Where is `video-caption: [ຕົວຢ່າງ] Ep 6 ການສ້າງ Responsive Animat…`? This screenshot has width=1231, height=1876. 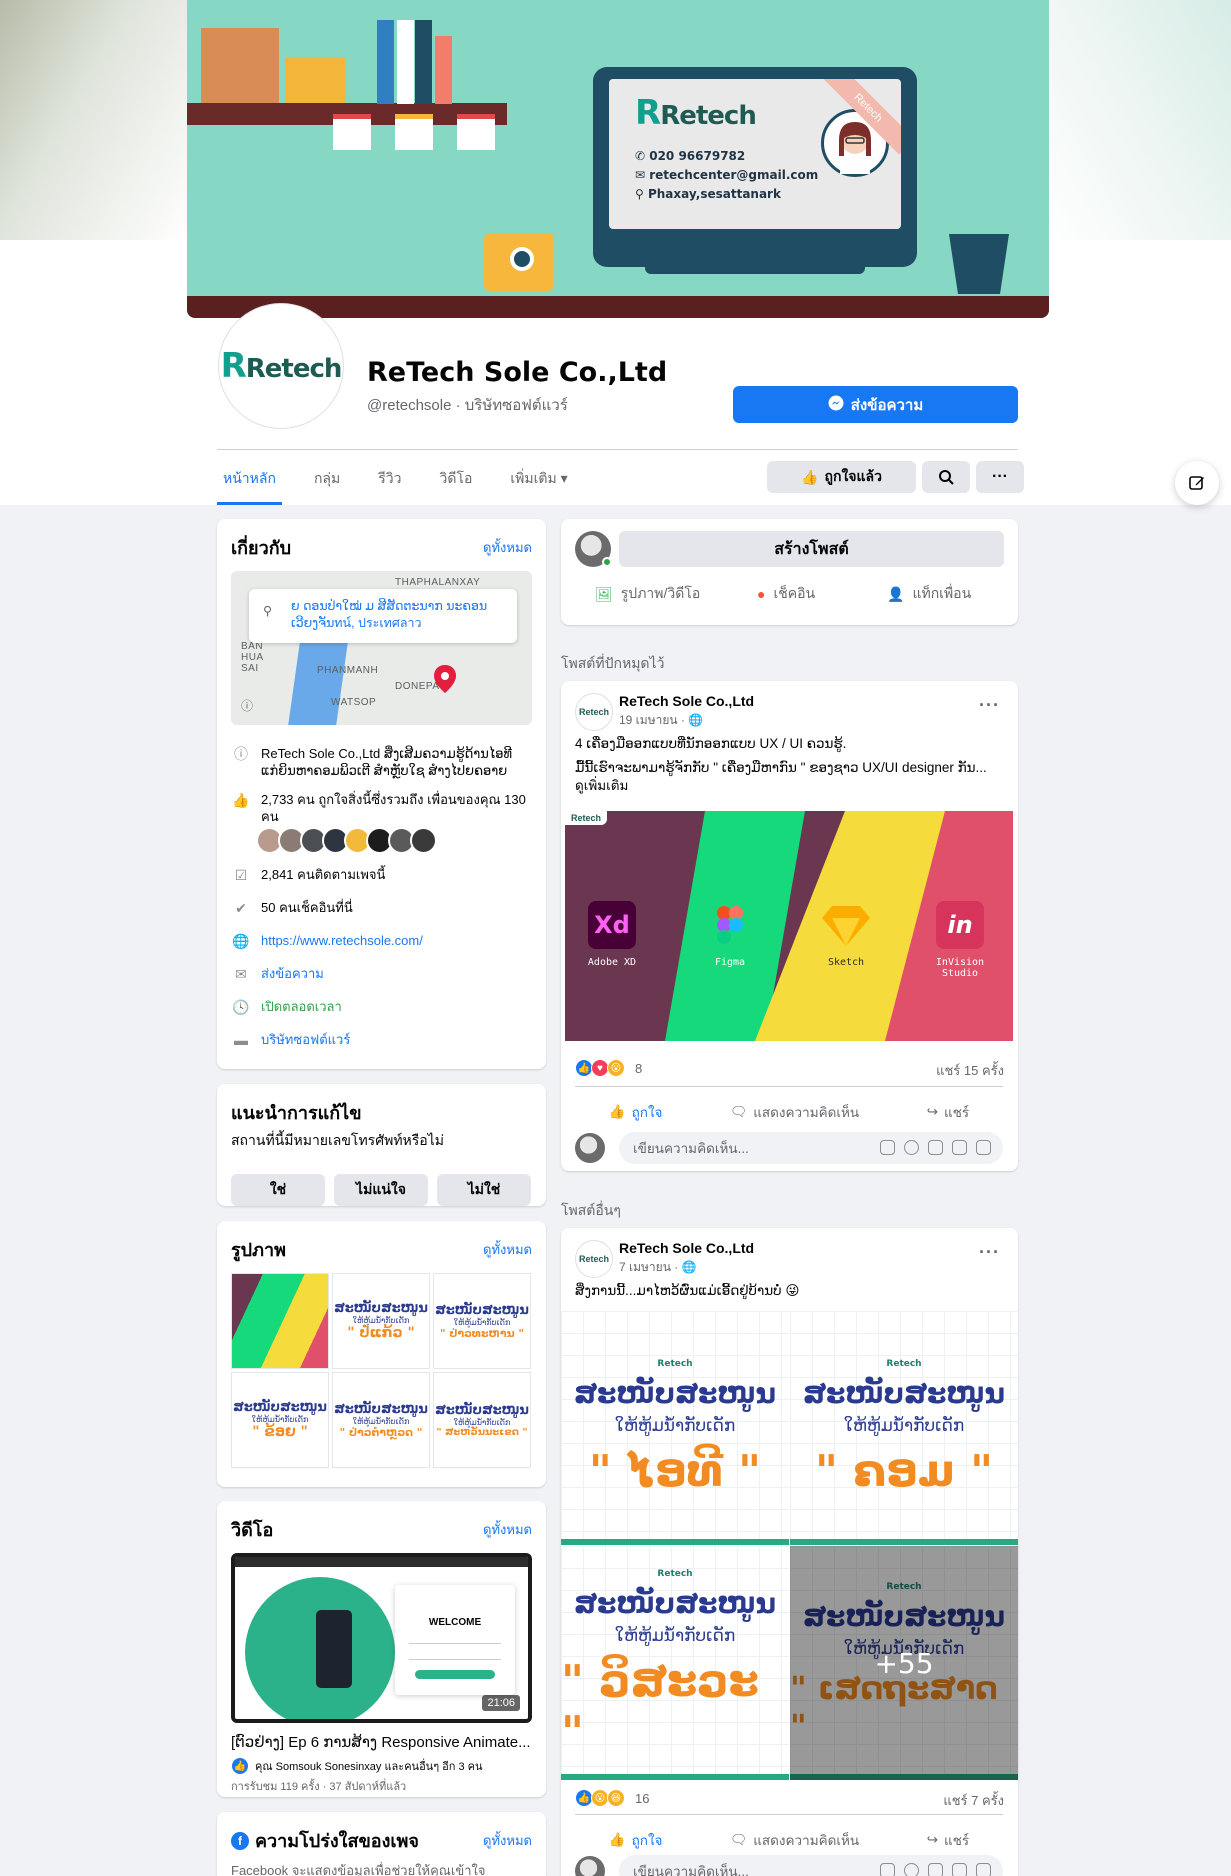 video-caption: [ຕົວຢ່າງ] Ep 6 ການສ້າງ Responsive Animat… is located at coordinates (383, 1742).